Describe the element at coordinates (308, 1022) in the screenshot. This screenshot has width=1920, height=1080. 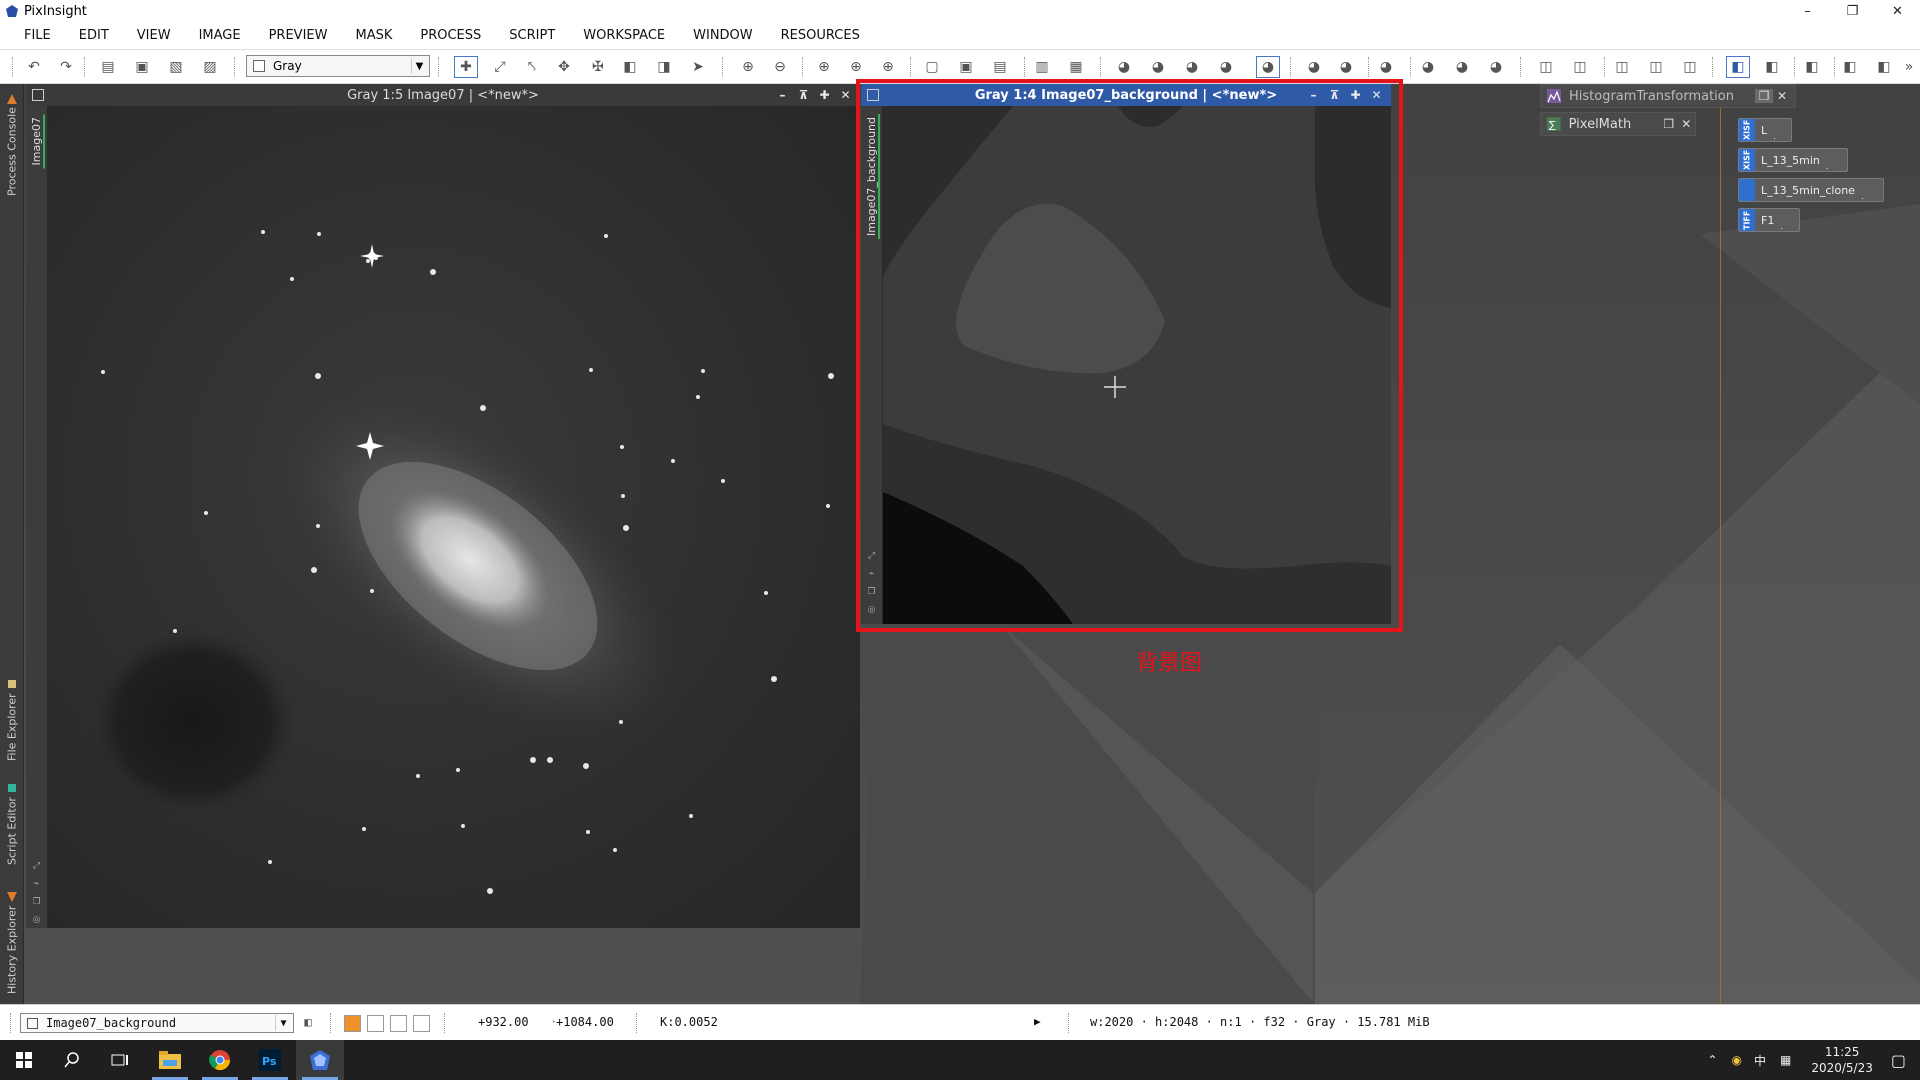
I see `view-options-icon: ◧` at that location.